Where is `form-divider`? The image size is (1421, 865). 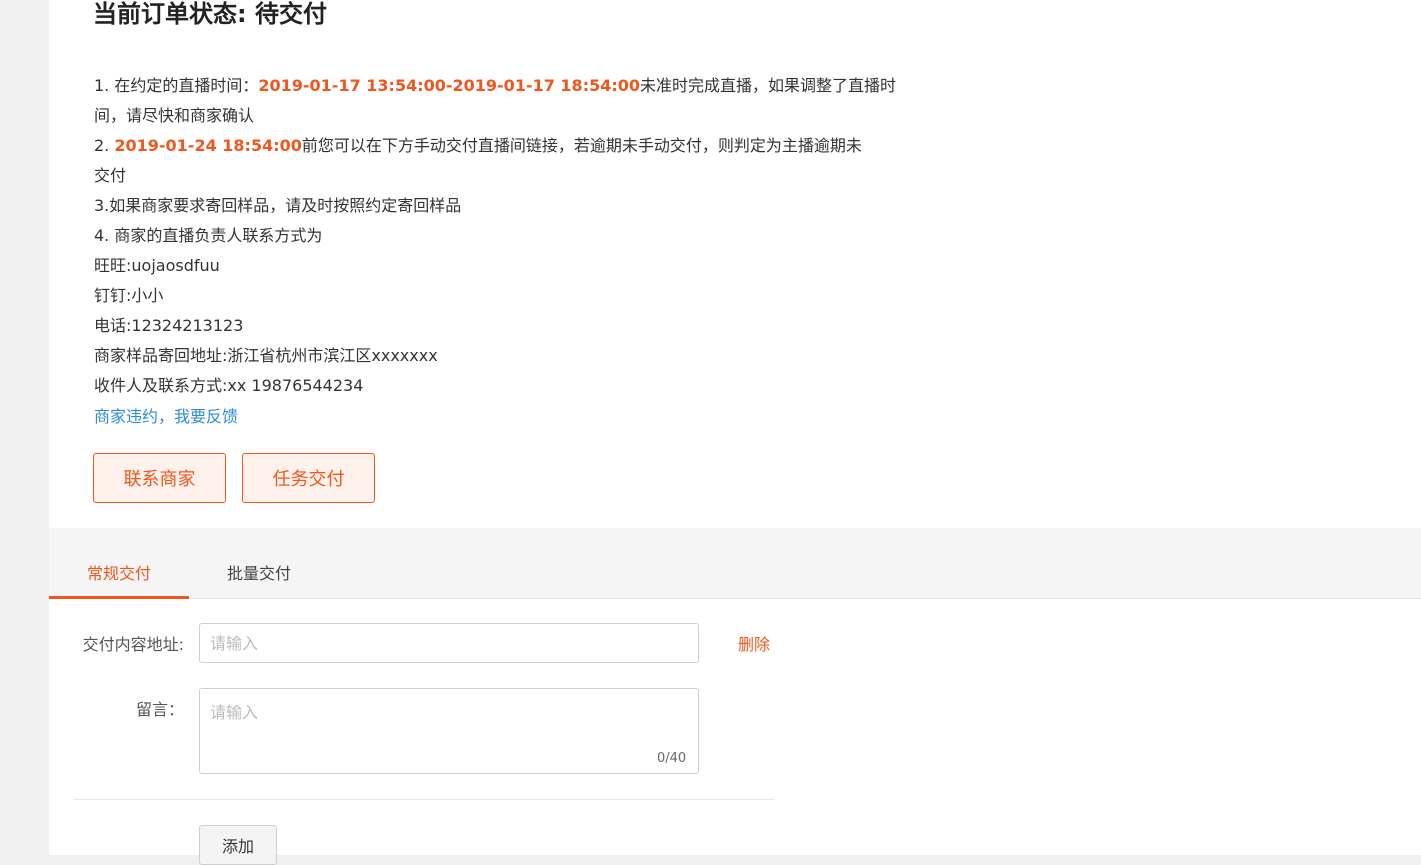 form-divider is located at coordinates (424, 799).